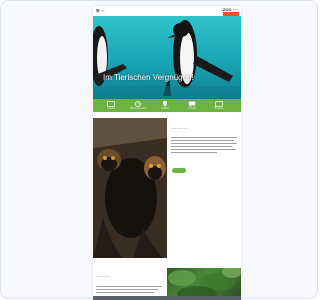 The image size is (320, 300). I want to click on info-text, so click(204, 145).